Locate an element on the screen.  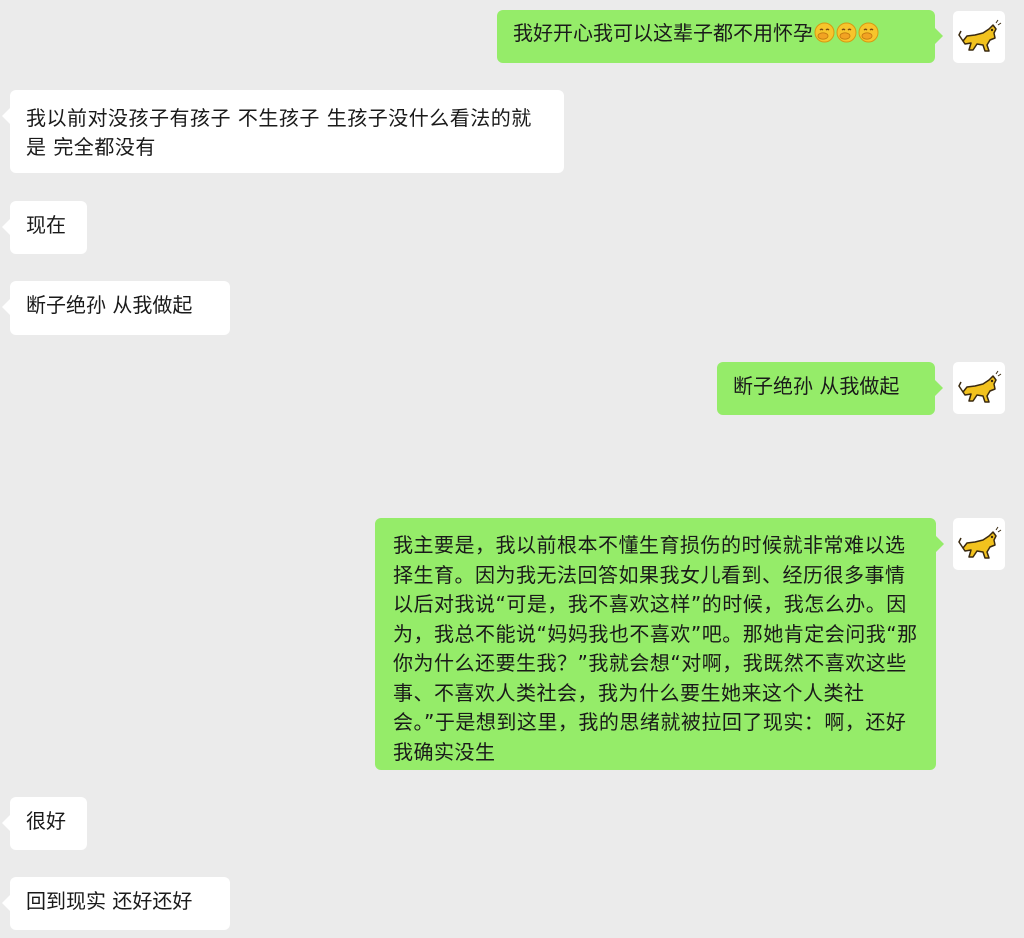
received-message-bubble: 回到现实 还好还好 is located at coordinates (116, 903).